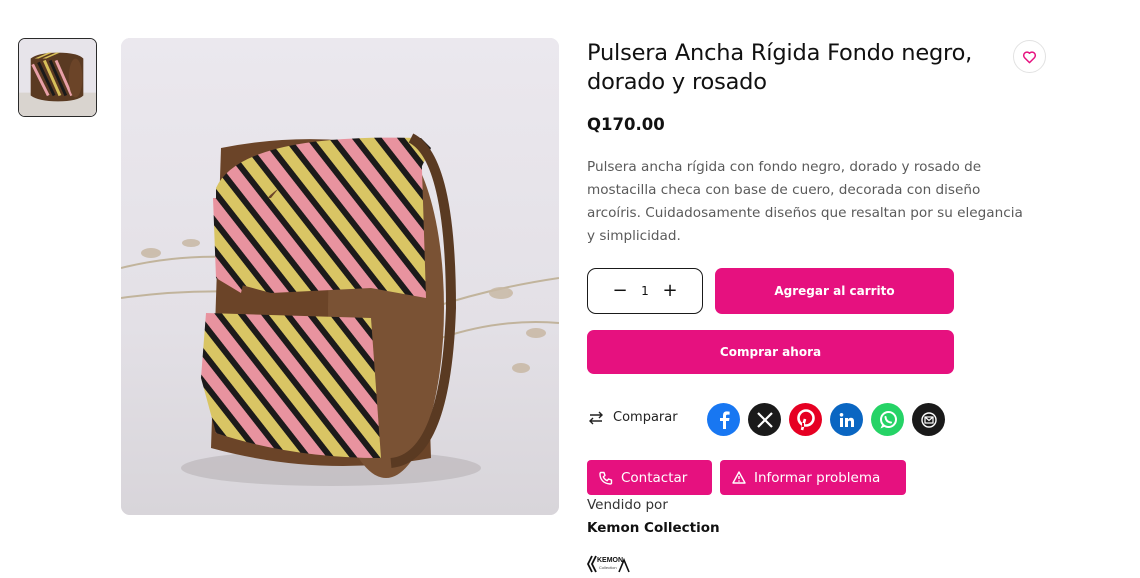  I want to click on pinterest-icon, so click(805, 419).